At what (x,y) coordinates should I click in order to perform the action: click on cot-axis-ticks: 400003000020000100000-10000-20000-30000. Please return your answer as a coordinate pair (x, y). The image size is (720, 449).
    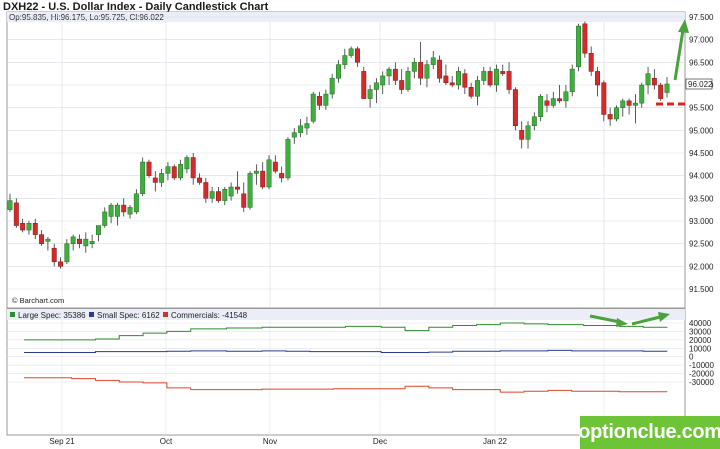
    Looking at the image, I should click on (701, 353).